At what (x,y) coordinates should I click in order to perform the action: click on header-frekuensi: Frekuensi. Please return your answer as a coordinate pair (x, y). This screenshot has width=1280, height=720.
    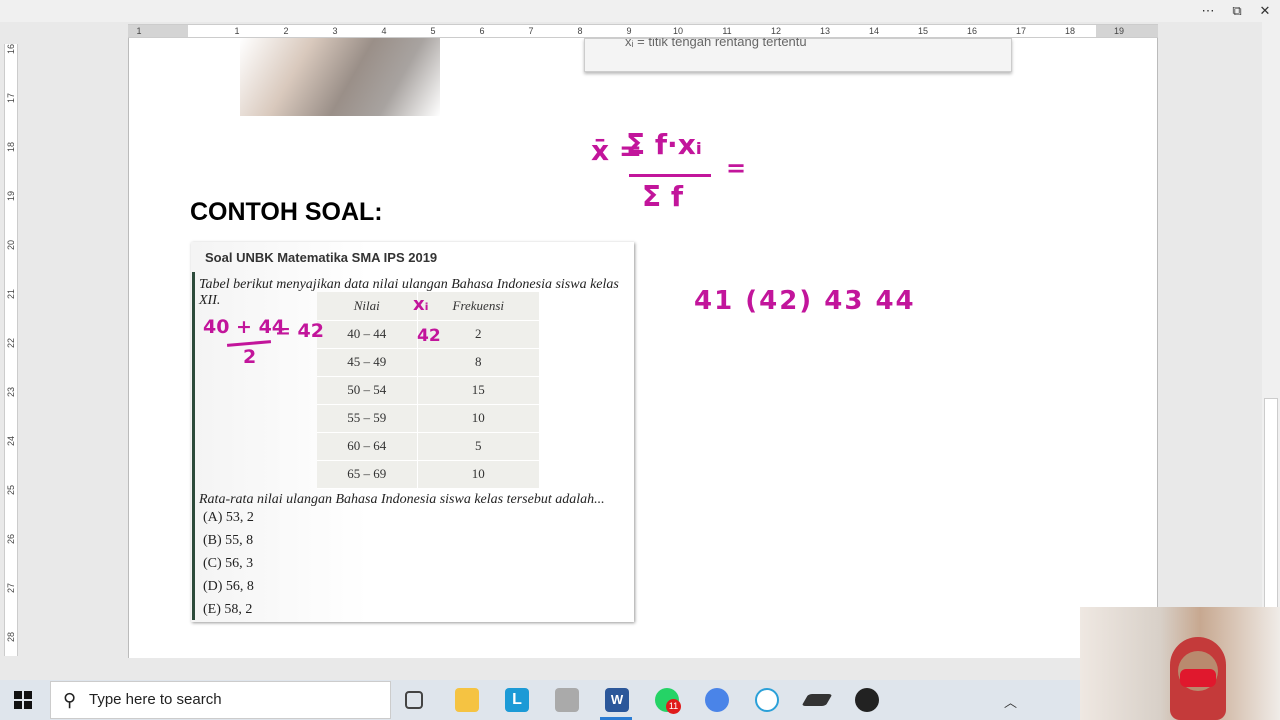
    Looking at the image, I should click on (477, 306).